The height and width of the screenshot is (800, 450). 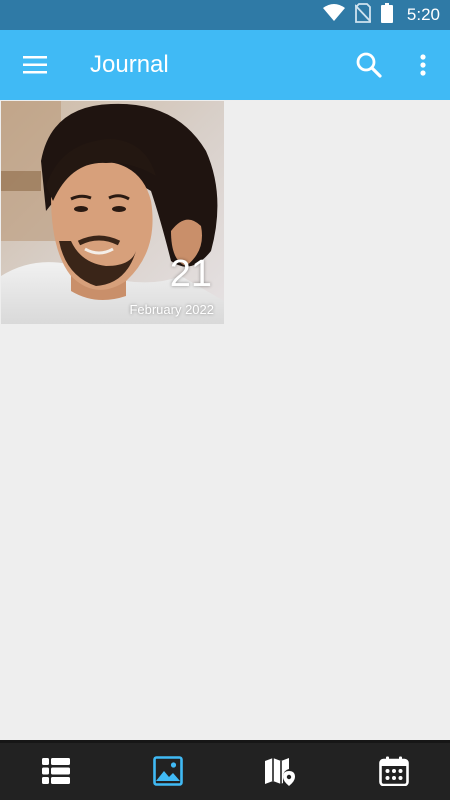 What do you see at coordinates (386, 15) in the screenshot?
I see `battery-icon` at bounding box center [386, 15].